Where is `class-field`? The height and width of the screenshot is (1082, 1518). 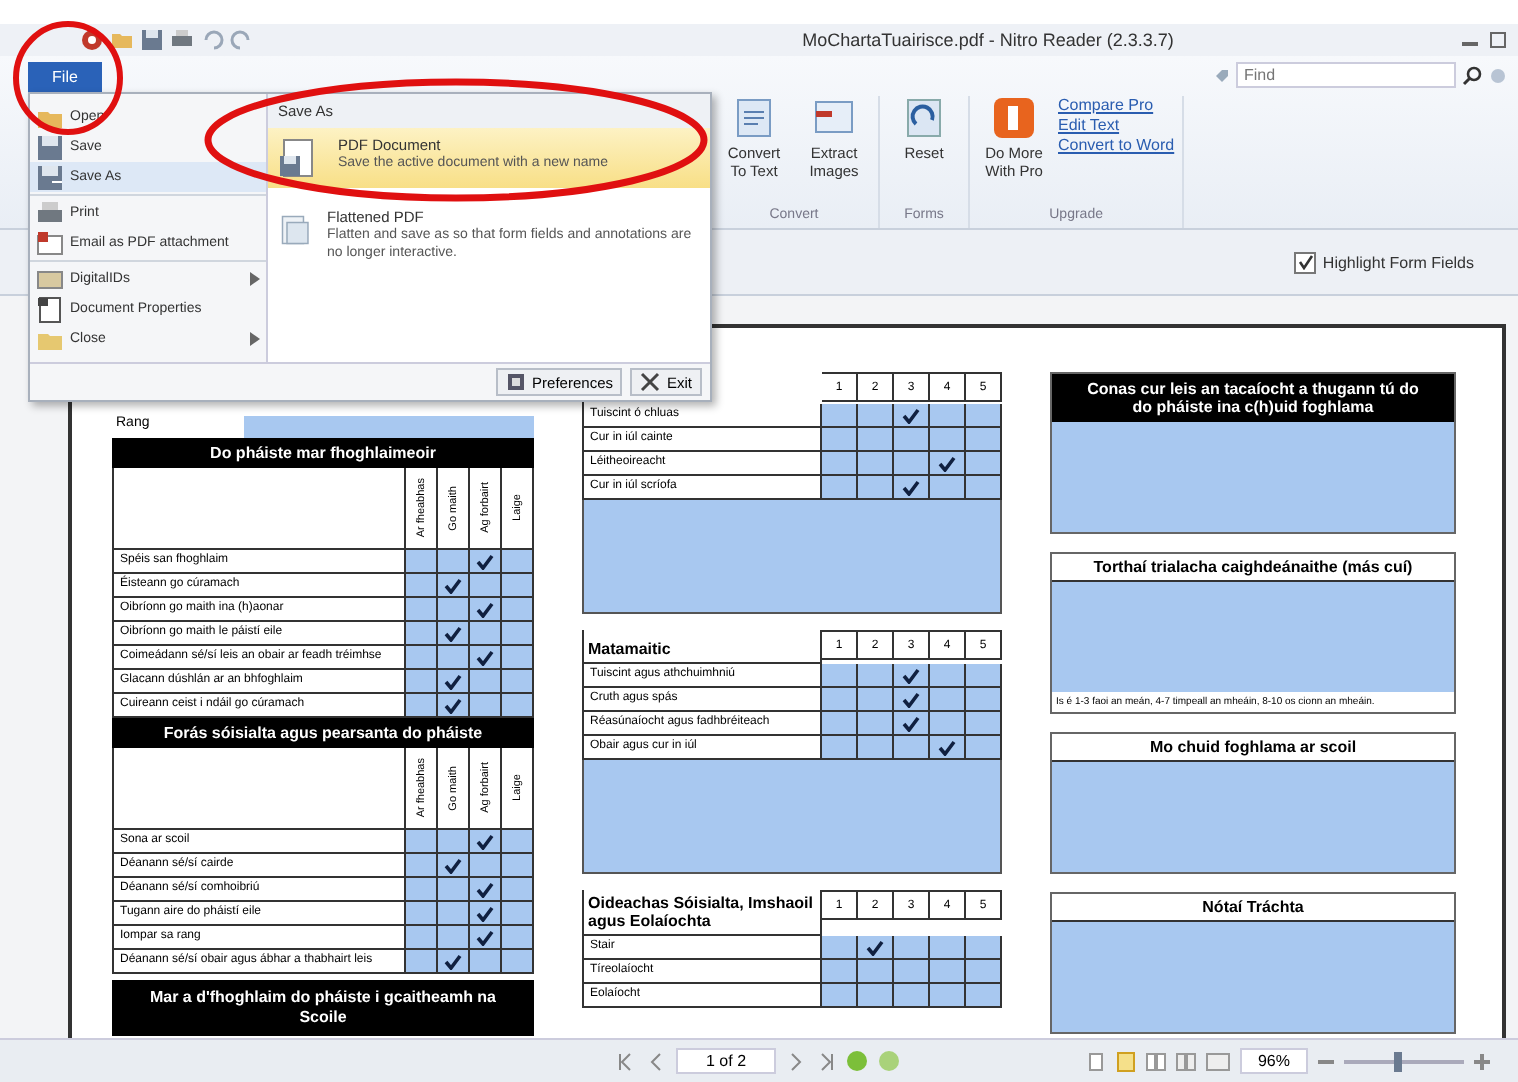
class-field is located at coordinates (389, 427).